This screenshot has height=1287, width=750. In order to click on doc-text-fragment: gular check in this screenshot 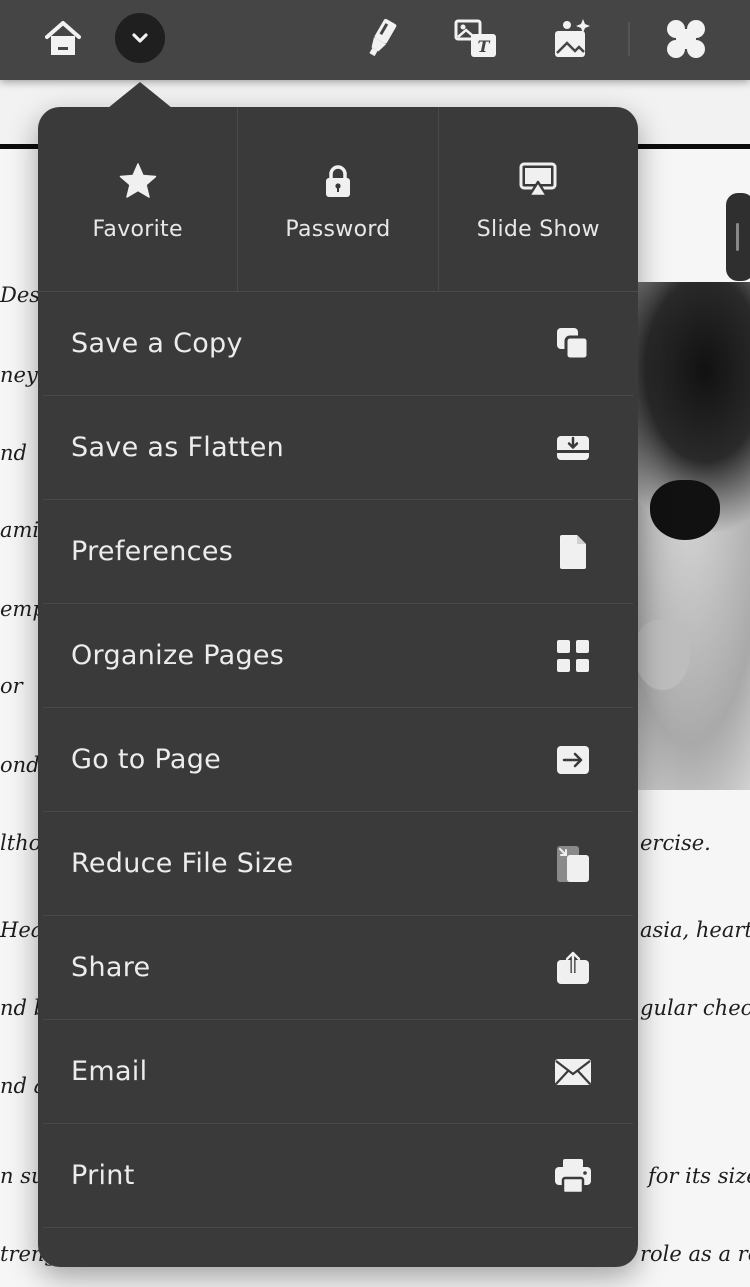, I will do `click(695, 1008)`.